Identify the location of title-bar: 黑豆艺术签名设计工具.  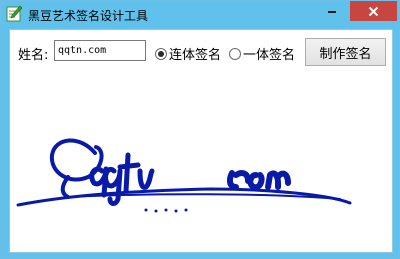
(200, 15).